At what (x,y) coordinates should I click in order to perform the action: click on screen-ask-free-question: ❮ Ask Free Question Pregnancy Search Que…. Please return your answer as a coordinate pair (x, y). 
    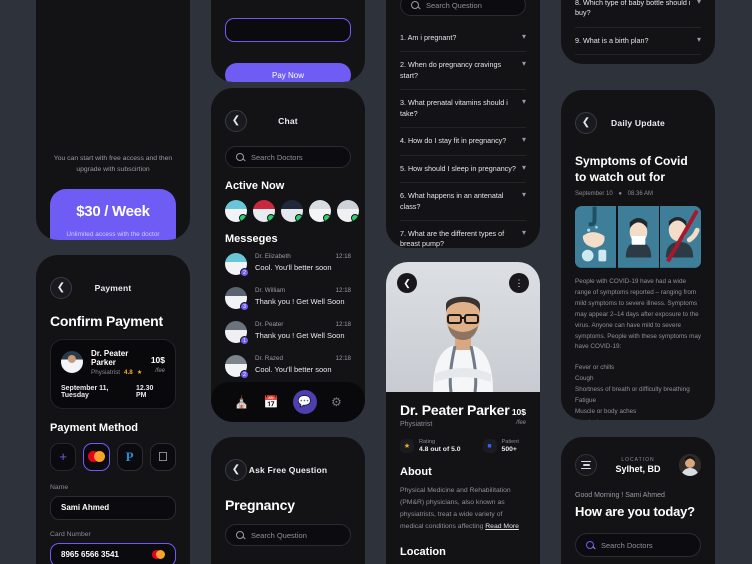
    Looking at the image, I should click on (288, 500).